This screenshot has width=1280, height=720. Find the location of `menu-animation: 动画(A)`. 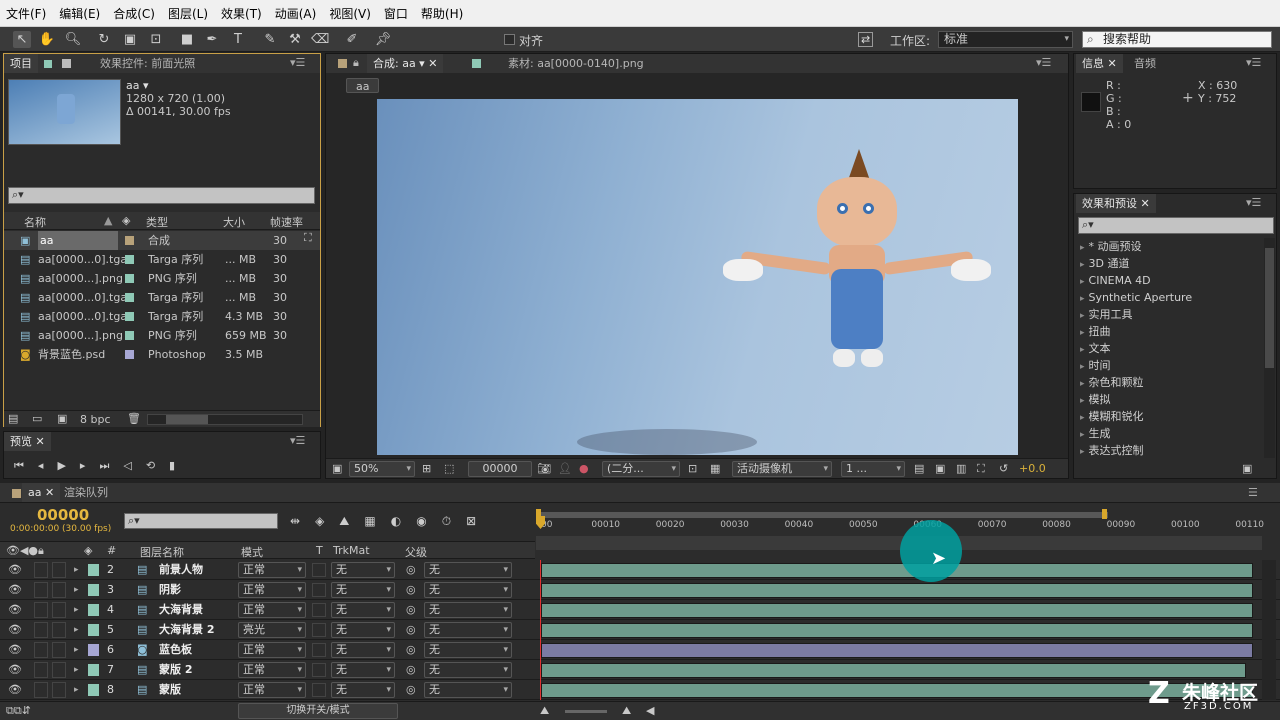

menu-animation: 动画(A) is located at coordinates (296, 13).